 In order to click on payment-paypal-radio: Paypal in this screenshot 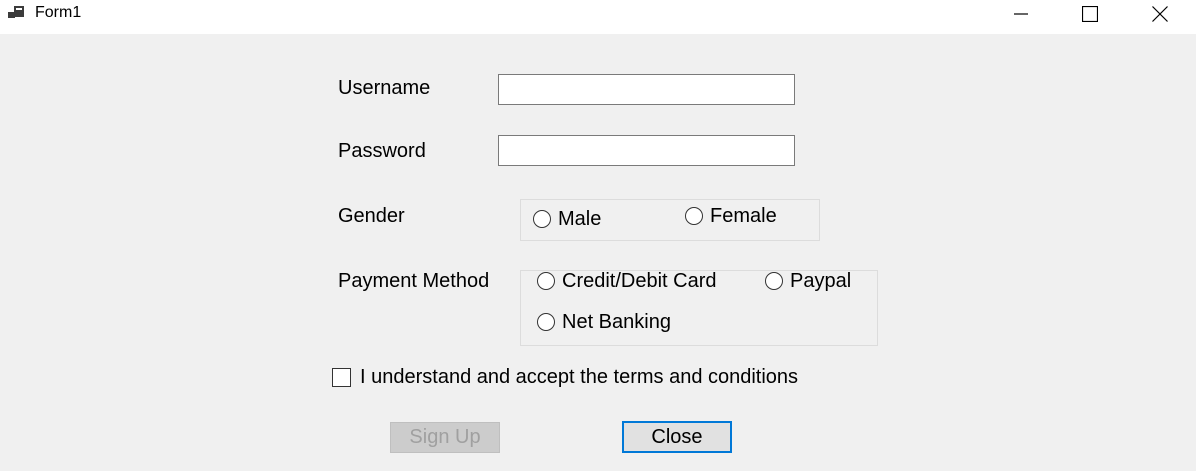, I will do `click(808, 281)`.